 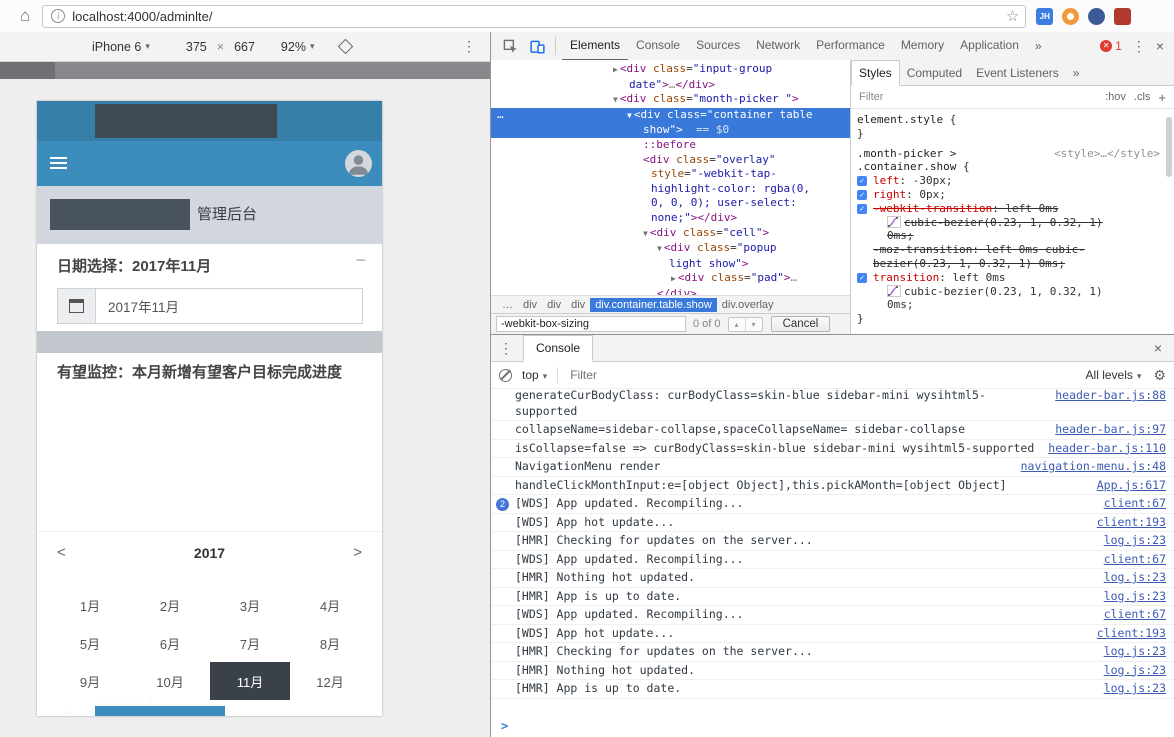 What do you see at coordinates (871, 97) in the screenshot?
I see `styles-filter-input: Filter` at bounding box center [871, 97].